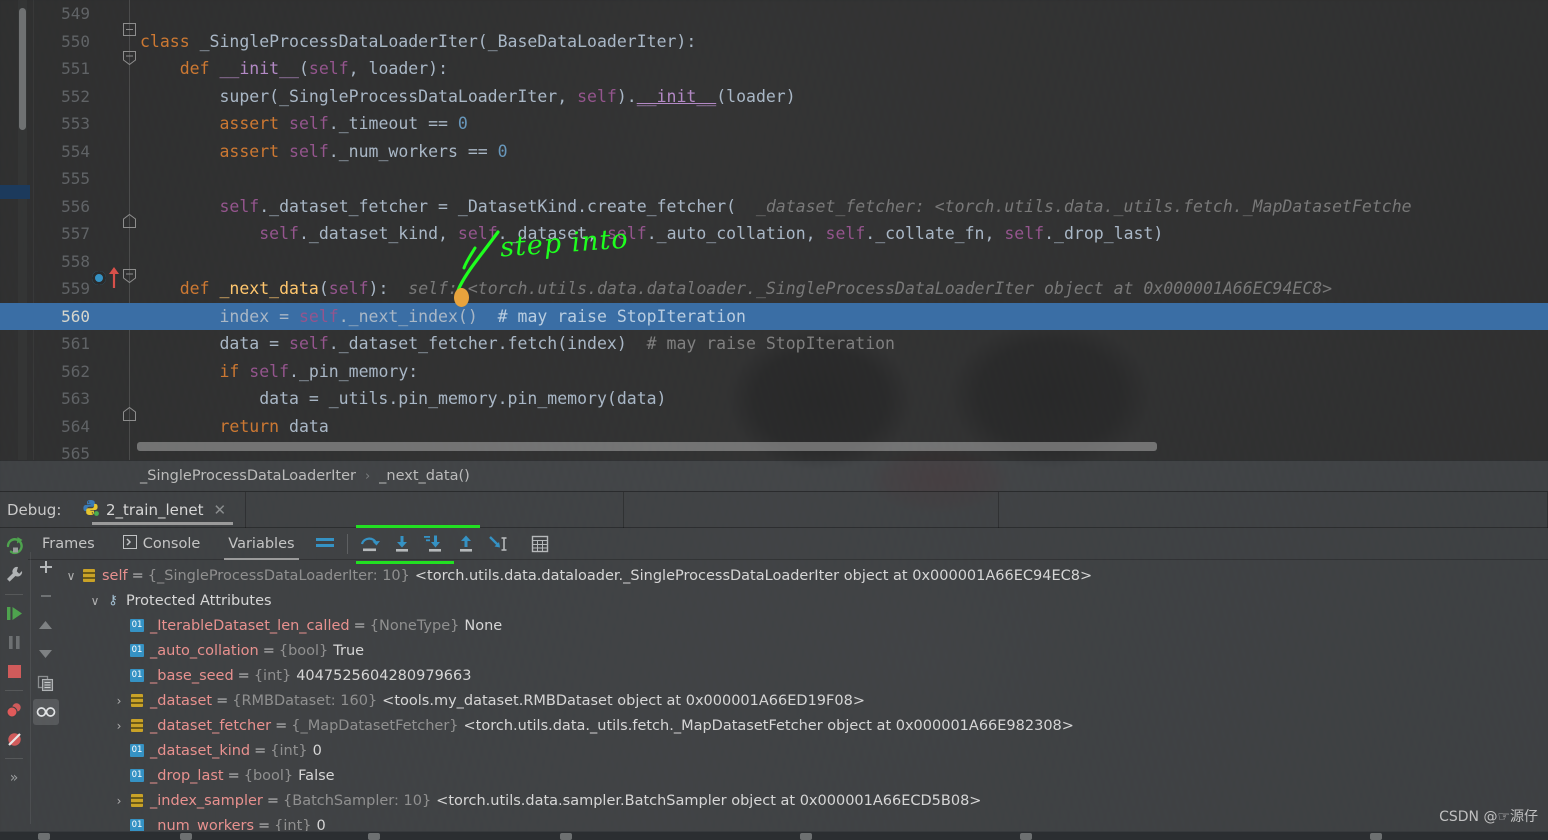  What do you see at coordinates (99, 278) in the screenshot?
I see `breakpoint-icon` at bounding box center [99, 278].